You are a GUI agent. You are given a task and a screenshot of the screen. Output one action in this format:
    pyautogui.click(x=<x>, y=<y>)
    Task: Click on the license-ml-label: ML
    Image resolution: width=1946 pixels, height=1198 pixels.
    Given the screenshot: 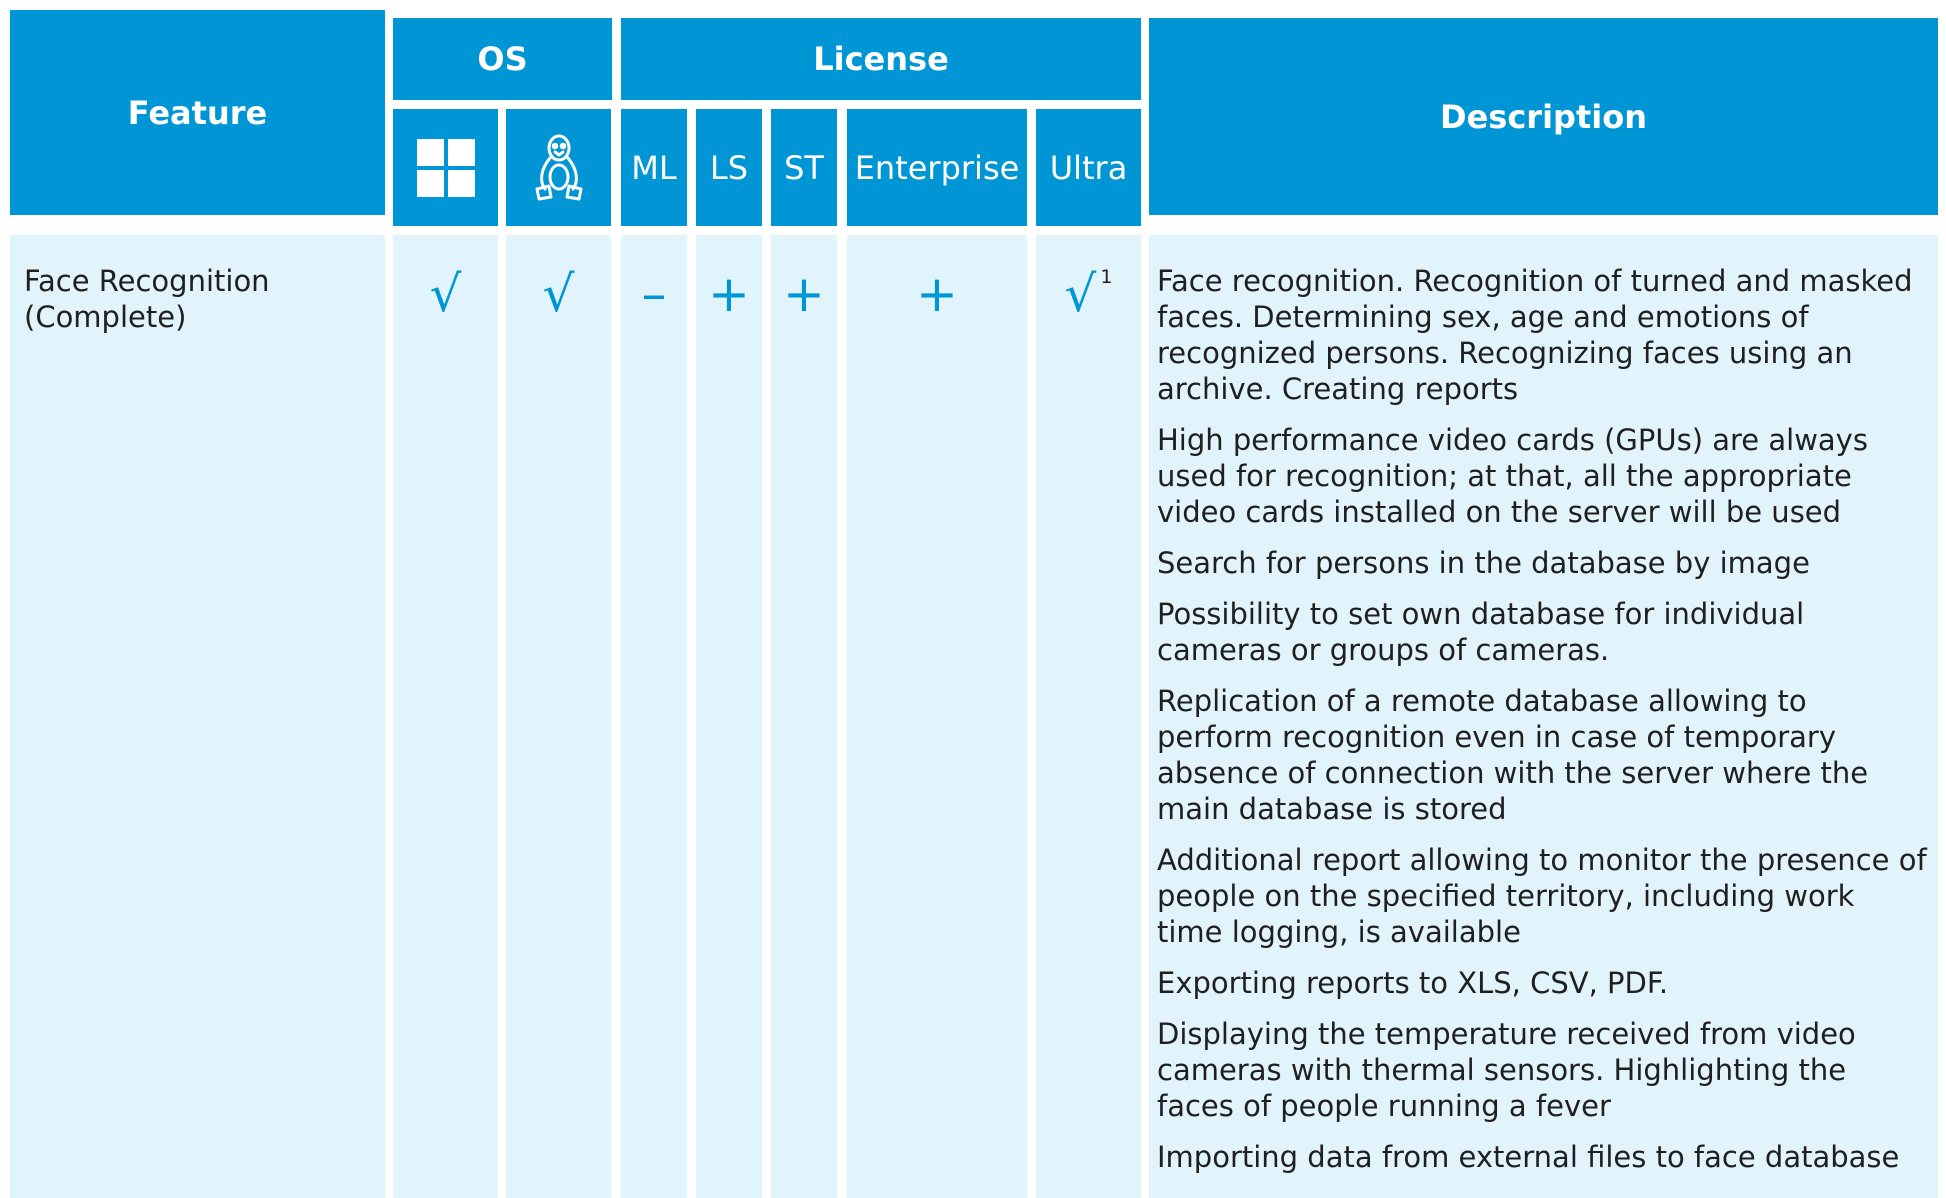 What is the action you would take?
    pyautogui.click(x=654, y=167)
    